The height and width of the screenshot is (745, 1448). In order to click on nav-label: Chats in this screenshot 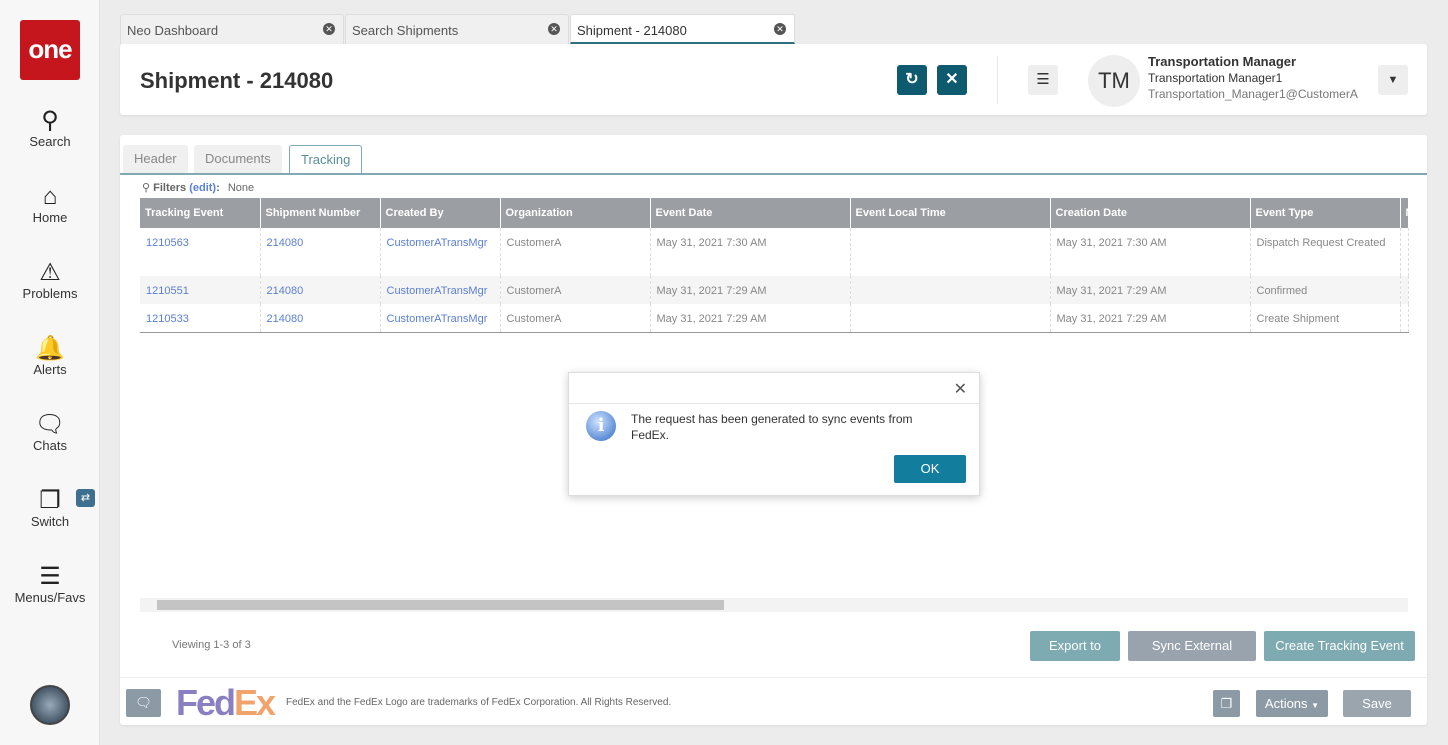, I will do `click(50, 445)`.